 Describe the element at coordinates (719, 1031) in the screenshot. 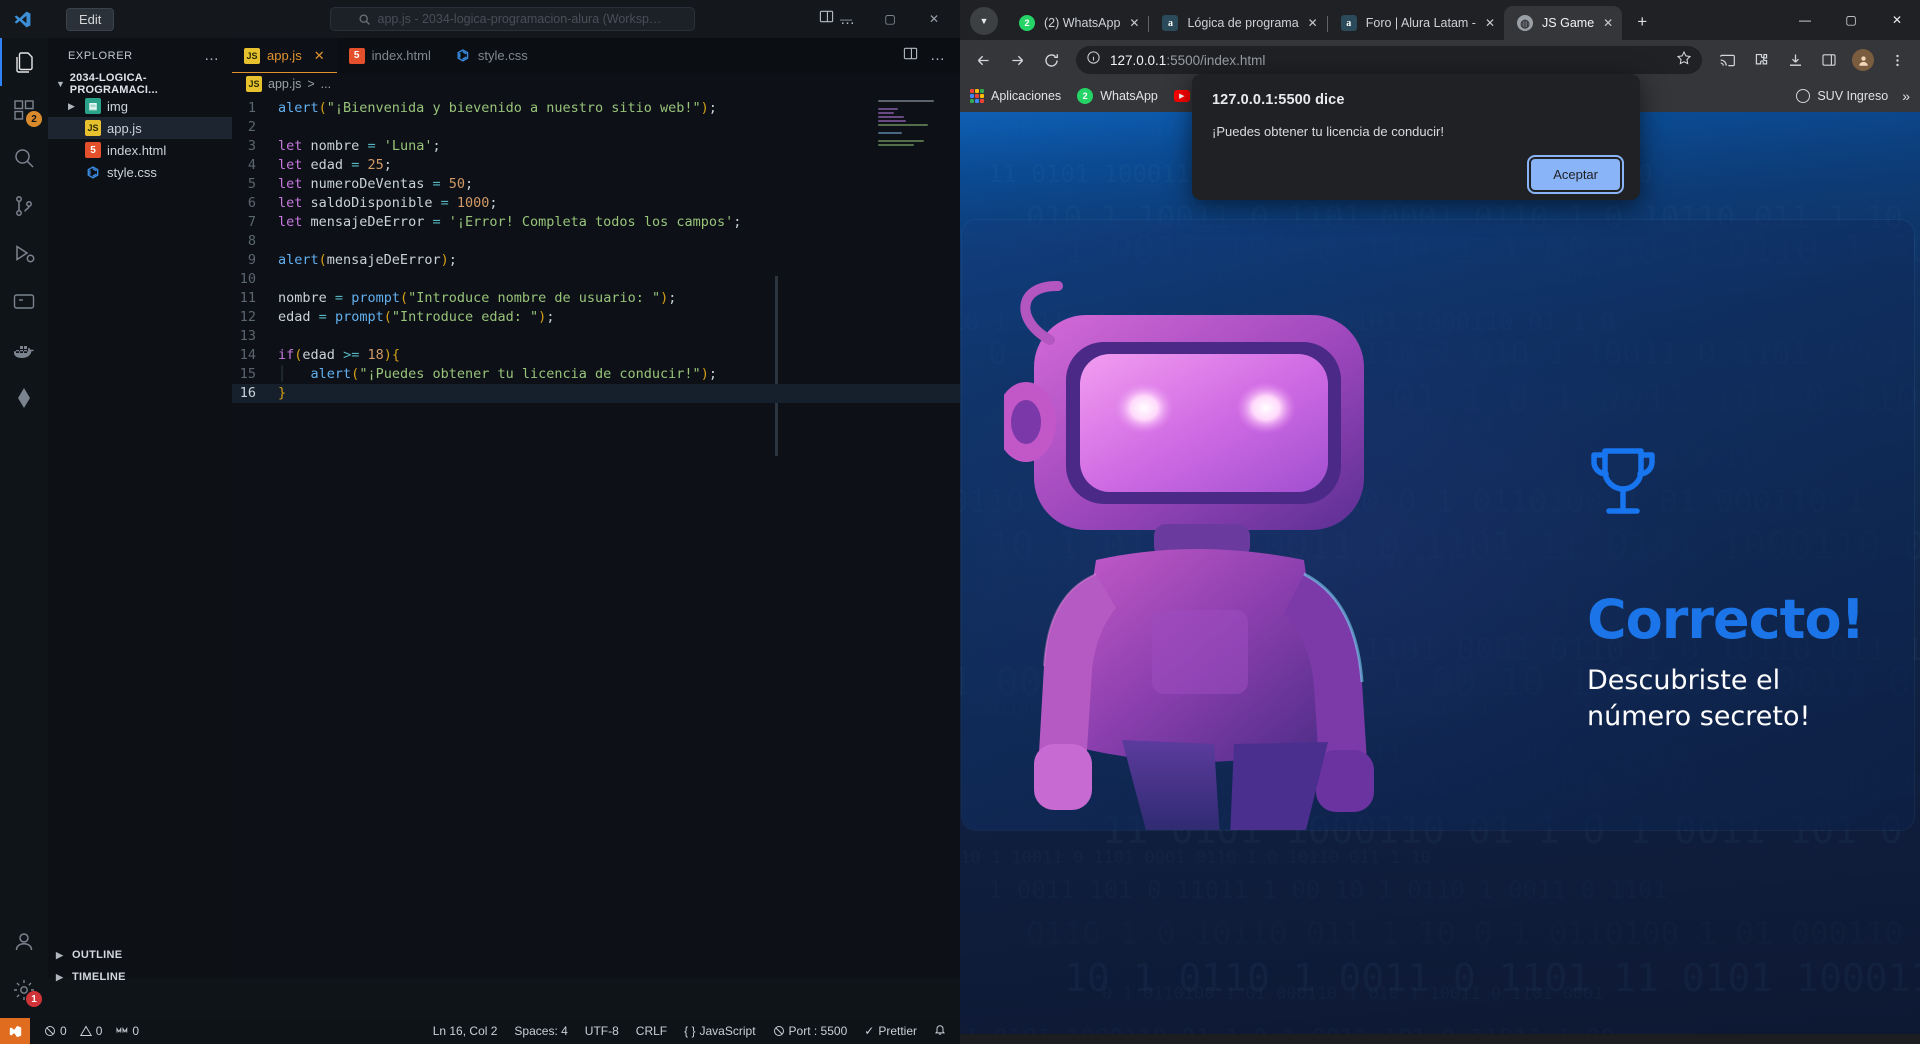

I see `status-language-mode: { } JavaScript` at that location.